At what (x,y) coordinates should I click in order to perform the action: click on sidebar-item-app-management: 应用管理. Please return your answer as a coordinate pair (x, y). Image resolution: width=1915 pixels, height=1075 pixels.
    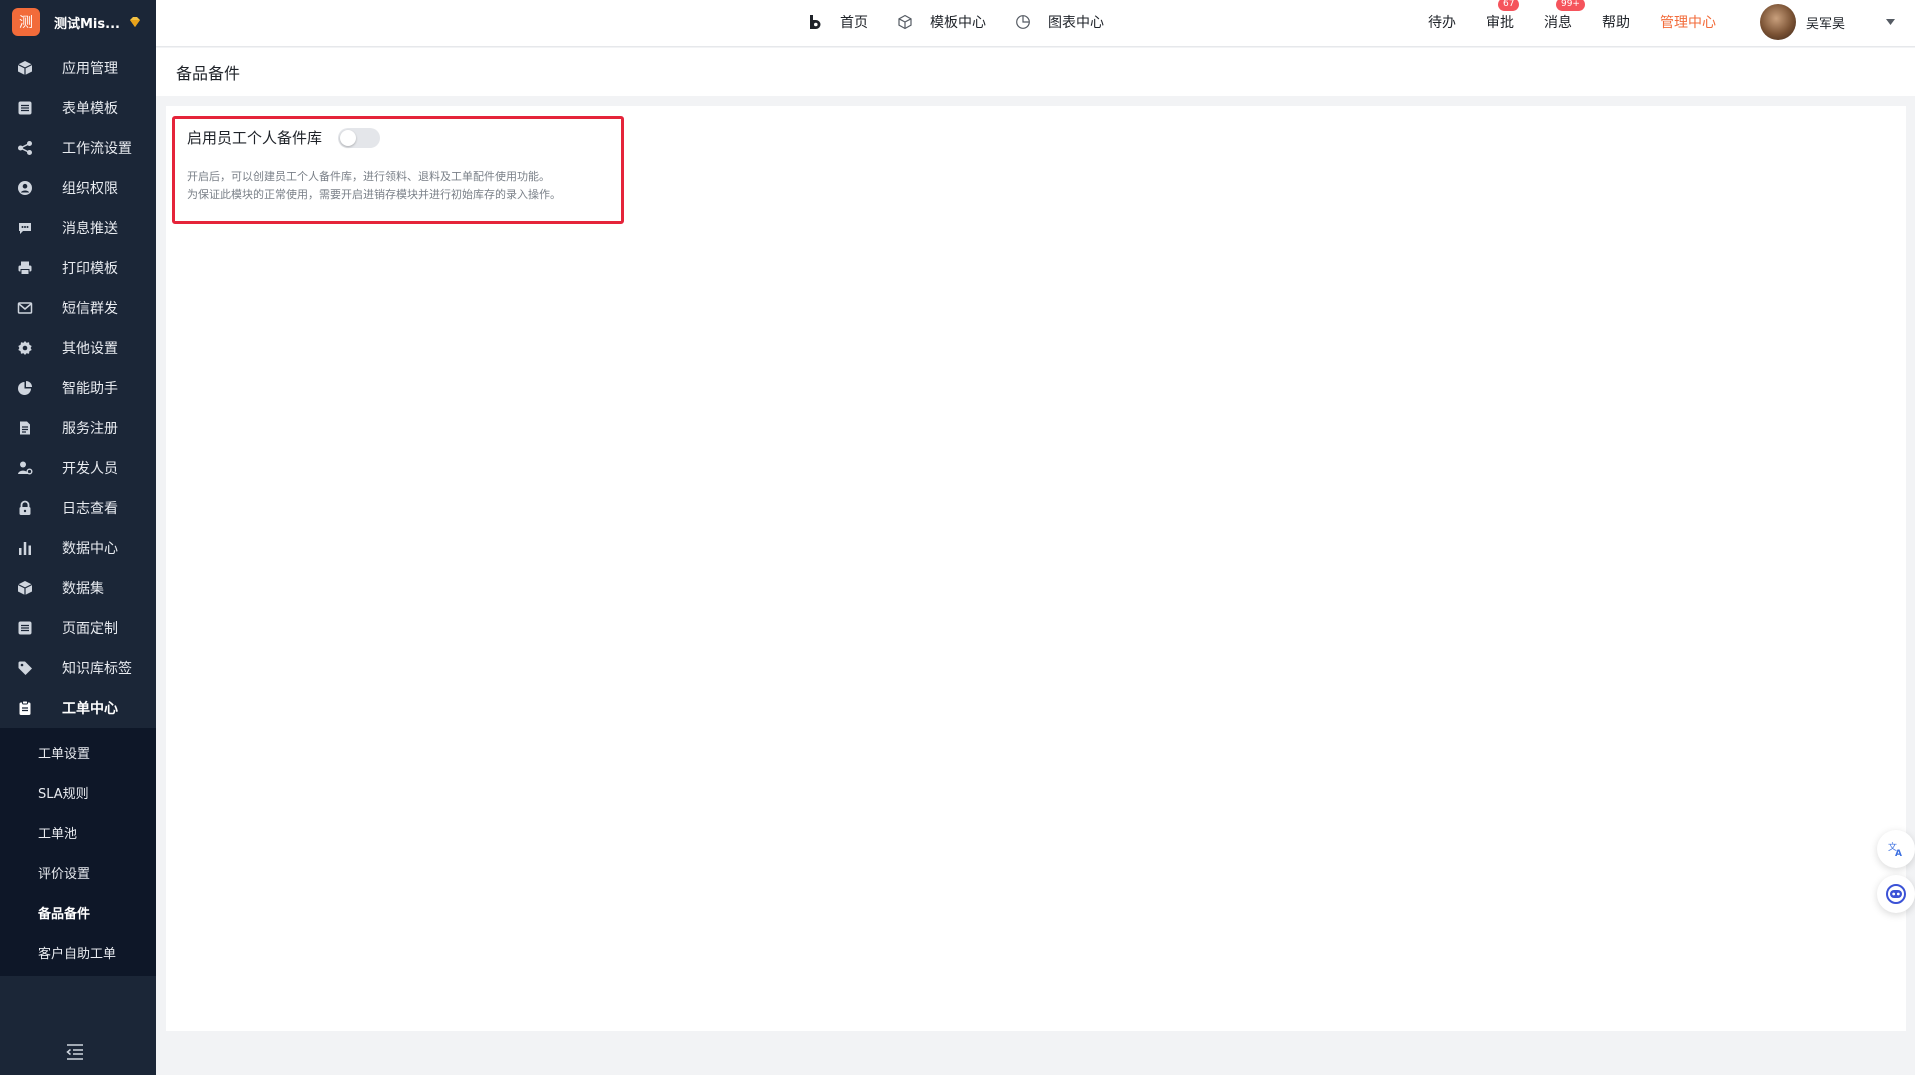
    Looking at the image, I should click on (78, 68).